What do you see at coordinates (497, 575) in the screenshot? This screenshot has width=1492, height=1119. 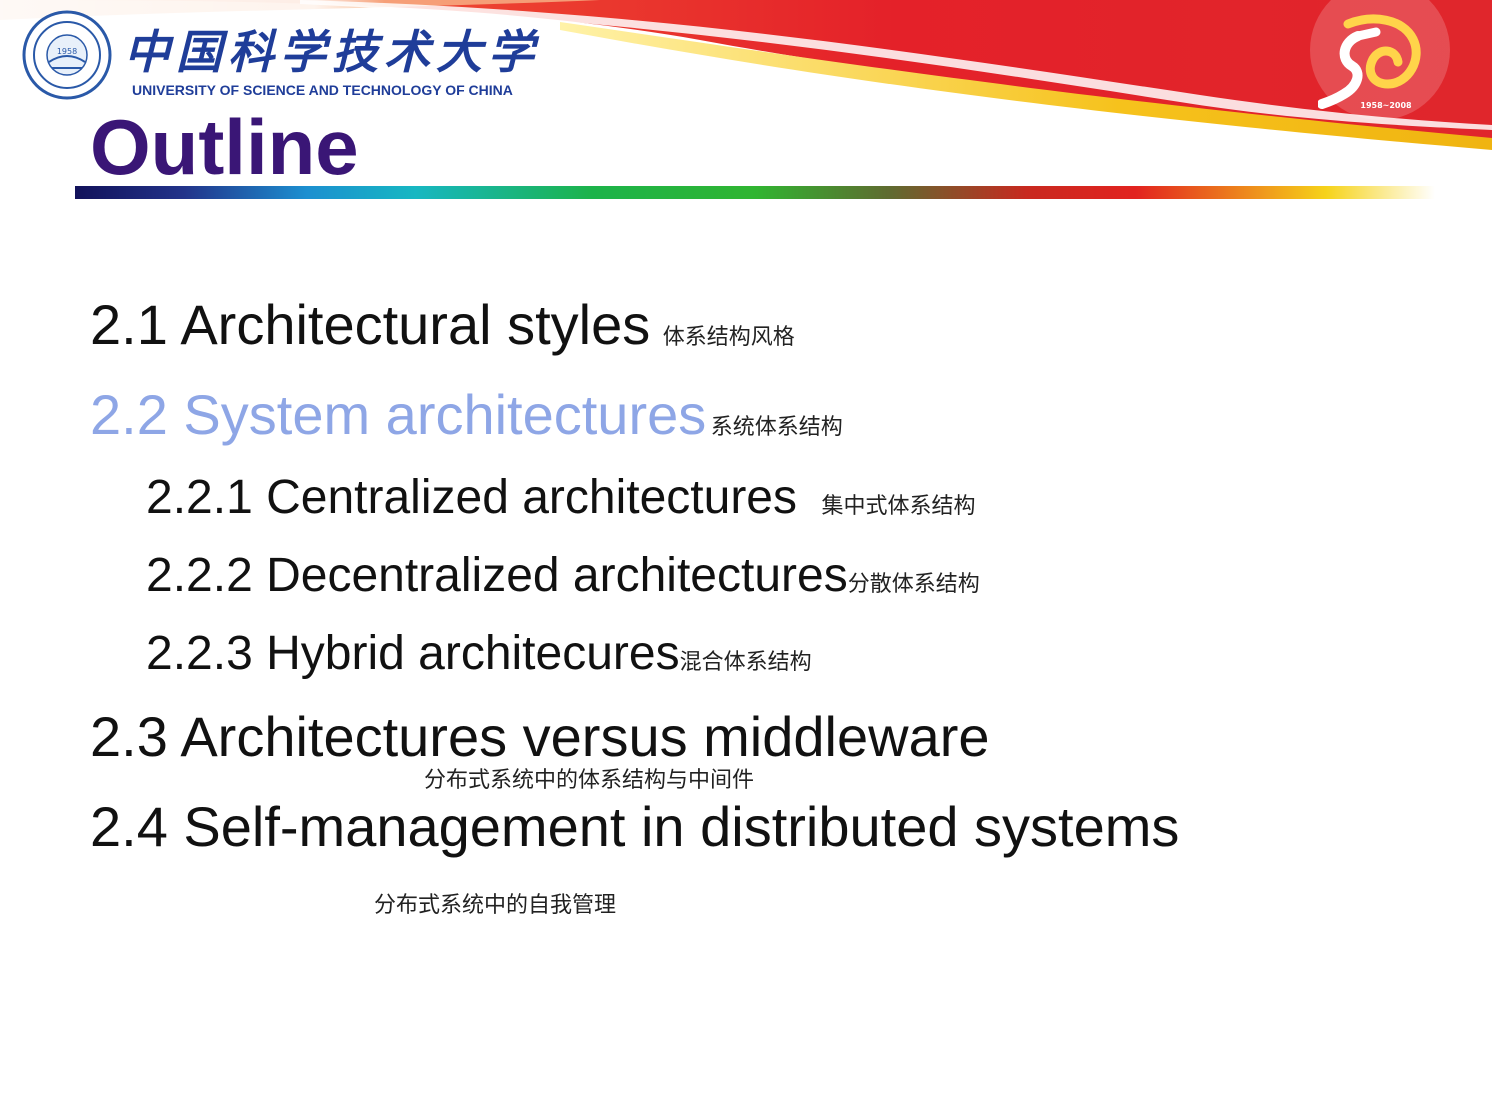 I see `outline-item-text: 2.2.2 Decentralized architectures` at bounding box center [497, 575].